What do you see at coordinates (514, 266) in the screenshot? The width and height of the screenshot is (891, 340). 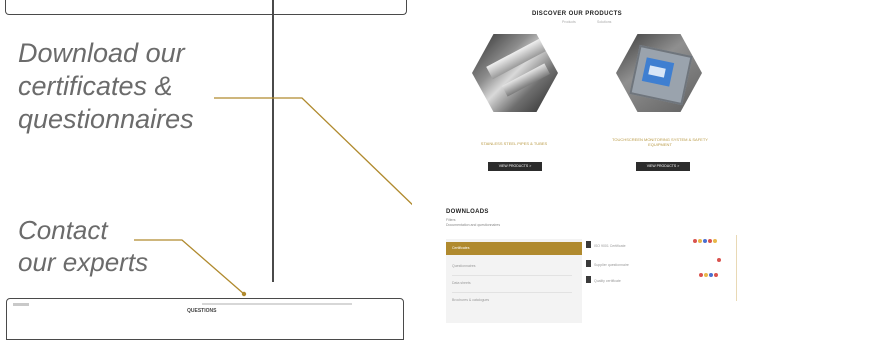 I see `downloads-category-item: Questionnaires` at bounding box center [514, 266].